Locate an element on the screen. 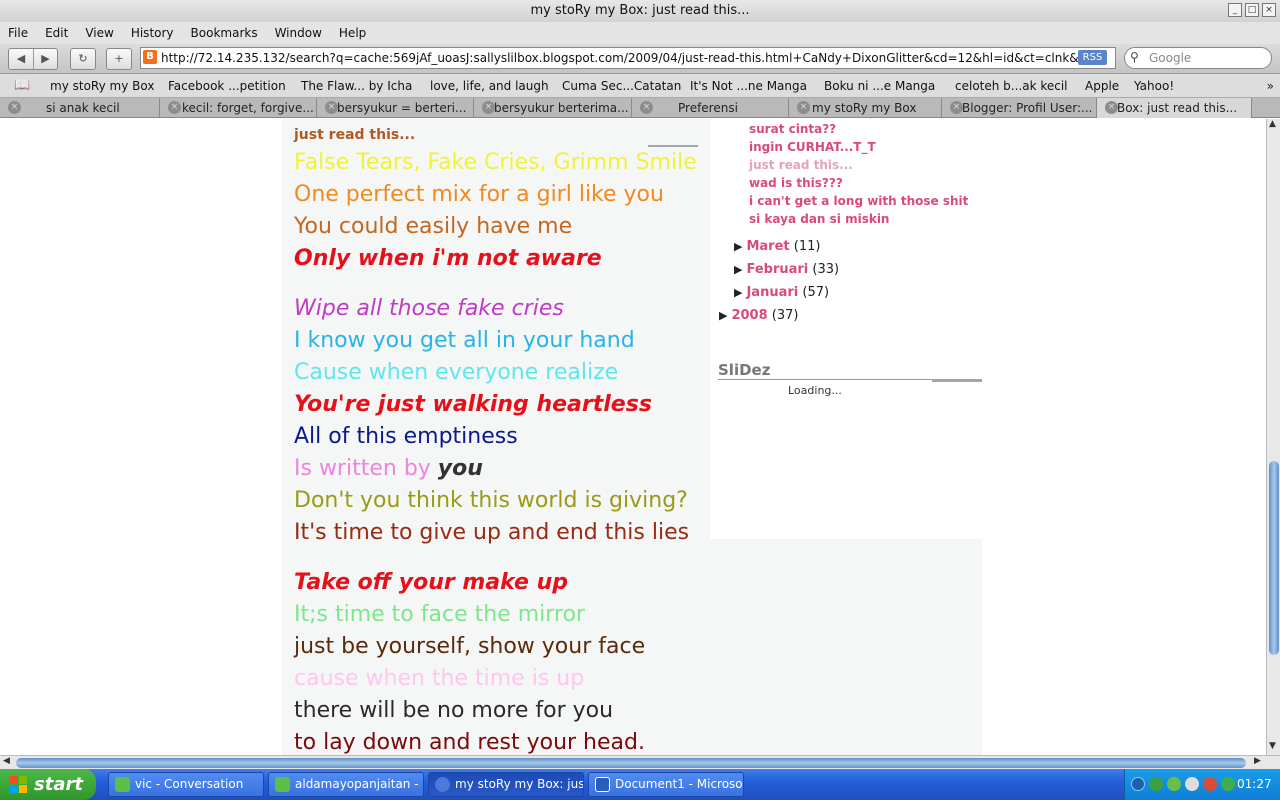  forward-button: ▶ is located at coordinates (45, 59).